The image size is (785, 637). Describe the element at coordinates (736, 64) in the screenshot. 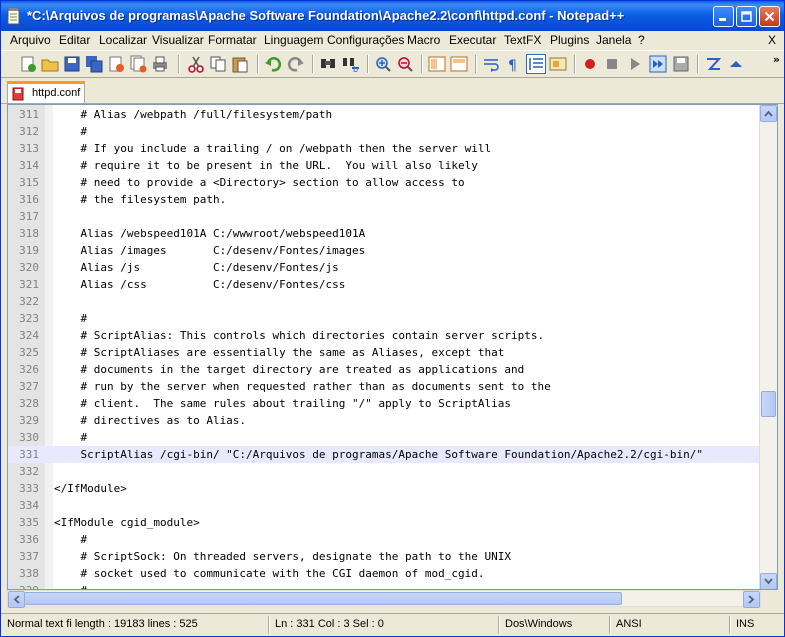

I see `collapse-icon` at that location.